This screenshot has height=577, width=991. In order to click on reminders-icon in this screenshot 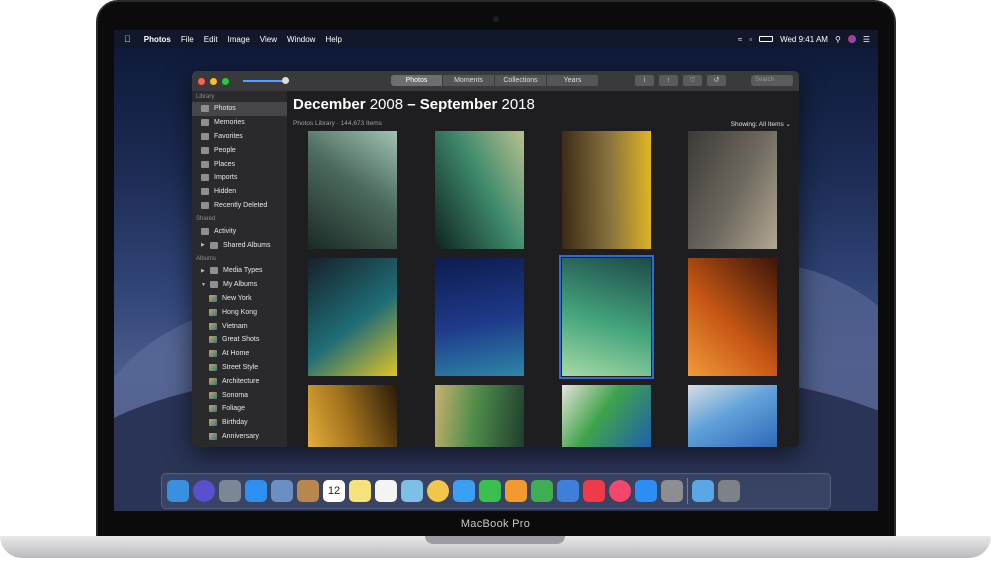, I will do `click(386, 491)`.